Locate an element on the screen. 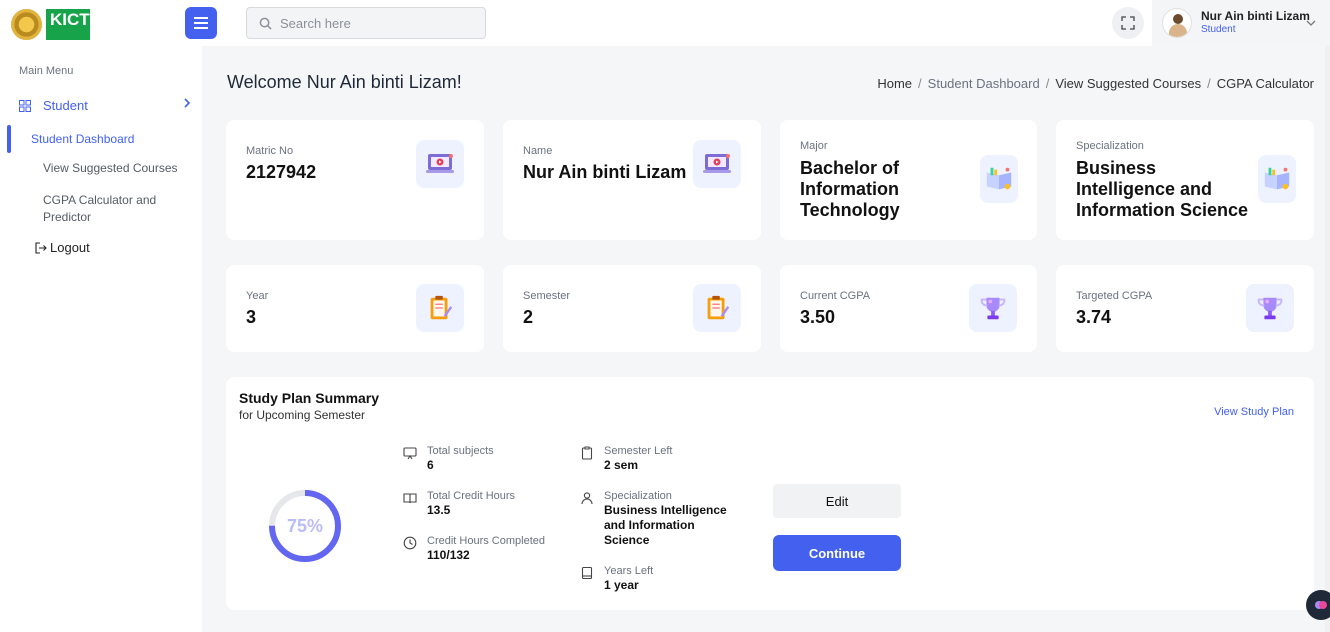 The height and width of the screenshot is (632, 1330). stat-label: Specialization is located at coordinates (638, 496).